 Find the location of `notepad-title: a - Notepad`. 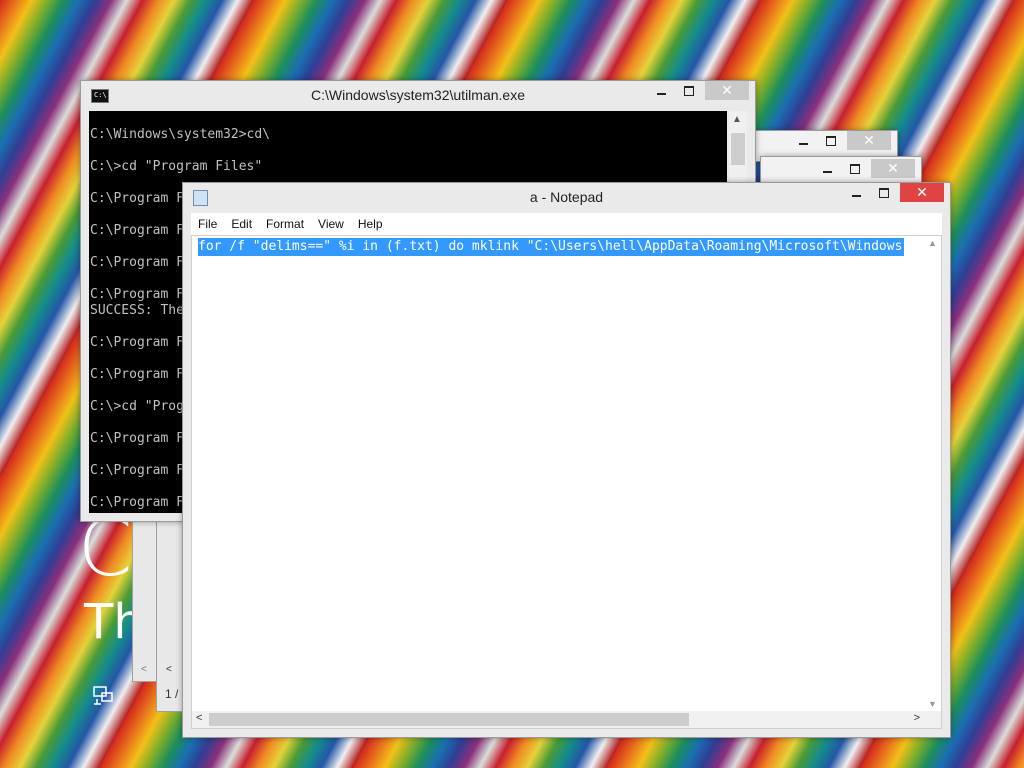

notepad-title: a - Notepad is located at coordinates (566, 197).